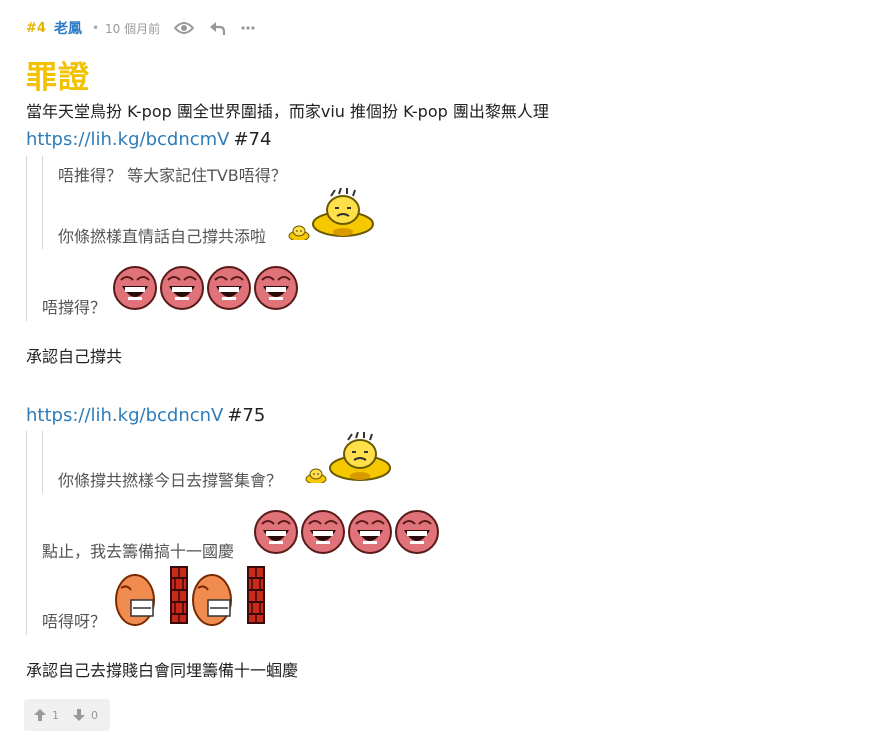 This screenshot has height=747, width=896. Describe the element at coordinates (74, 621) in the screenshot. I see `quote-text: 唔得呀？` at that location.